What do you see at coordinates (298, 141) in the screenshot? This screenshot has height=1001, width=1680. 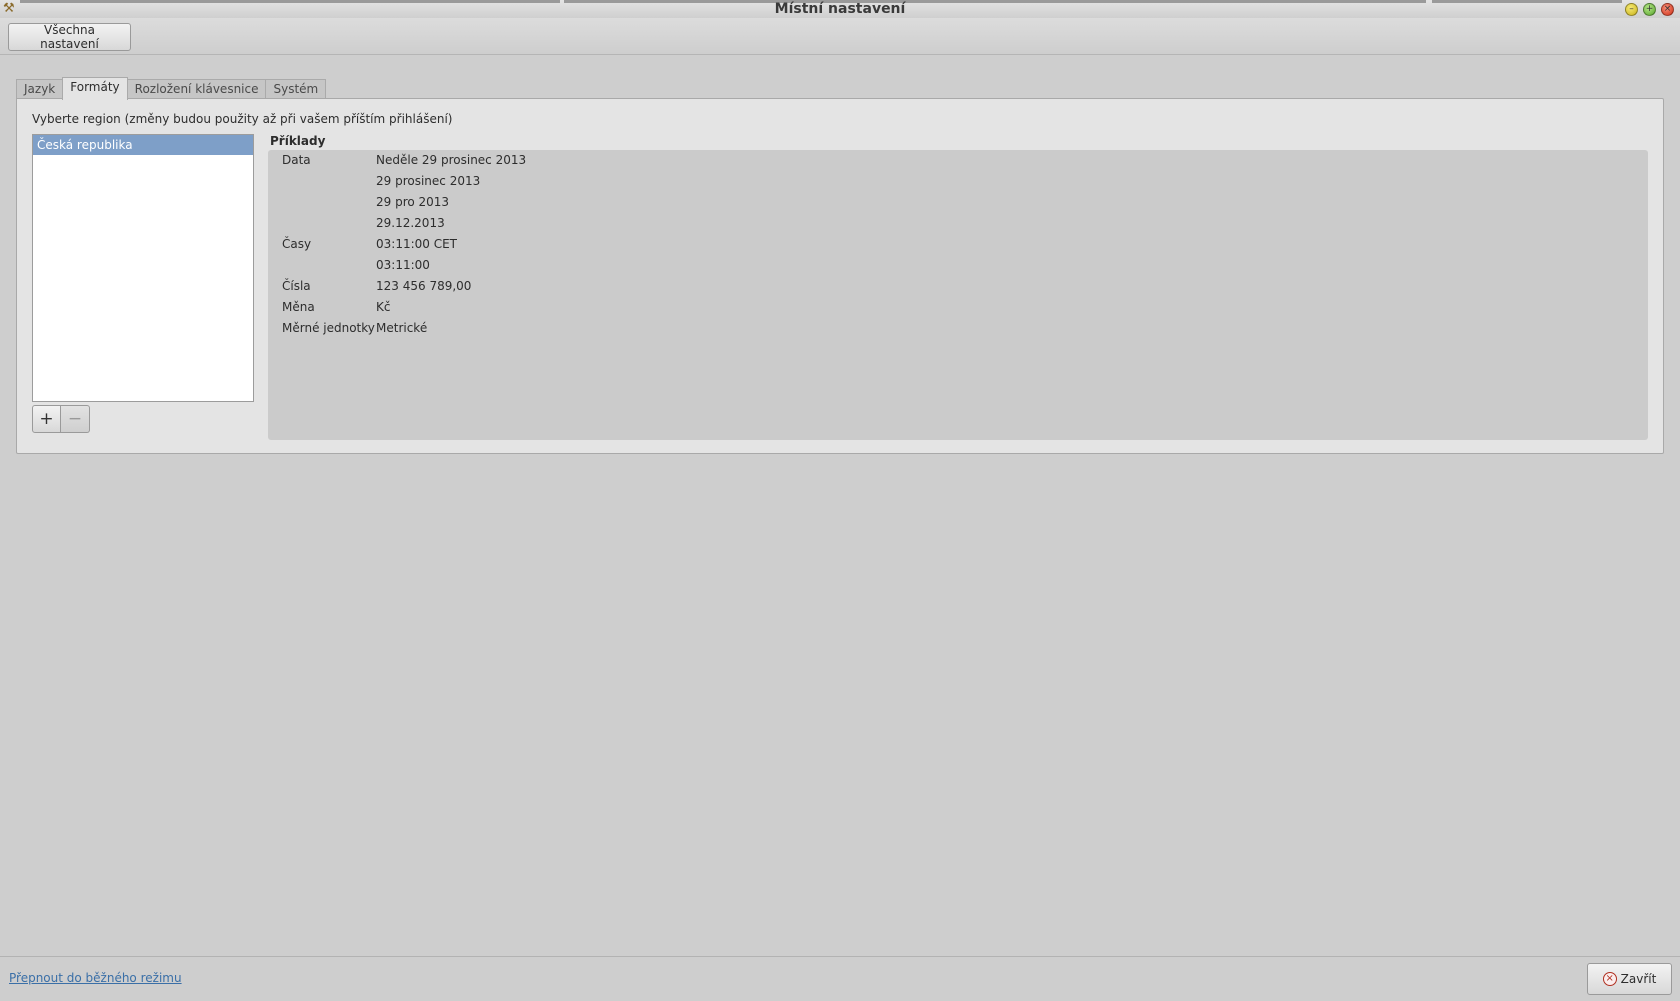 I see `examples-title: Příklady` at bounding box center [298, 141].